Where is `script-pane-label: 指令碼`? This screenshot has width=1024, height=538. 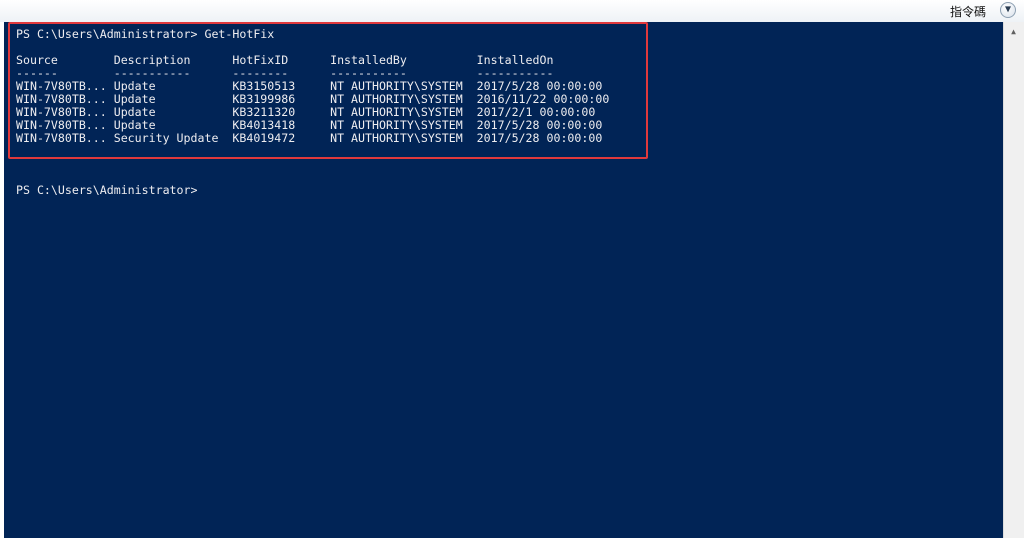
script-pane-label: 指令碼 is located at coordinates (968, 11).